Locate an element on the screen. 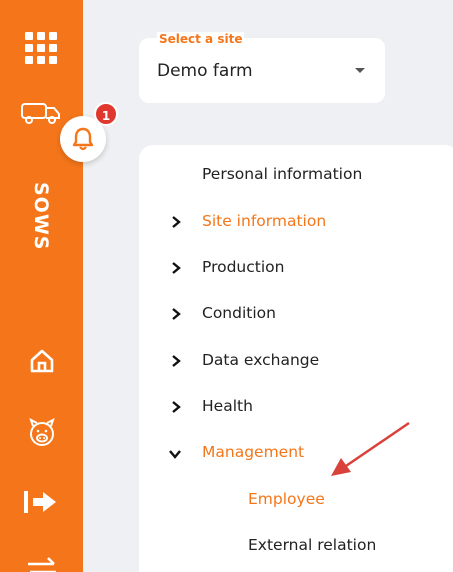 The width and height of the screenshot is (453, 572). chevron-down-icon is located at coordinates (175, 454).